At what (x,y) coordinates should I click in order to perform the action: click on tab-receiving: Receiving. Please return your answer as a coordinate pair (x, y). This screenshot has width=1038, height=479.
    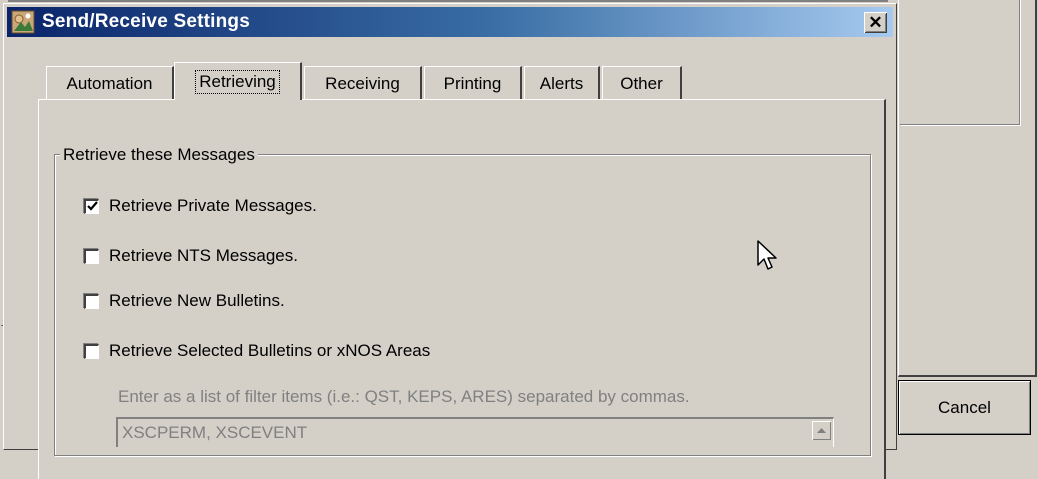
    Looking at the image, I should click on (363, 83).